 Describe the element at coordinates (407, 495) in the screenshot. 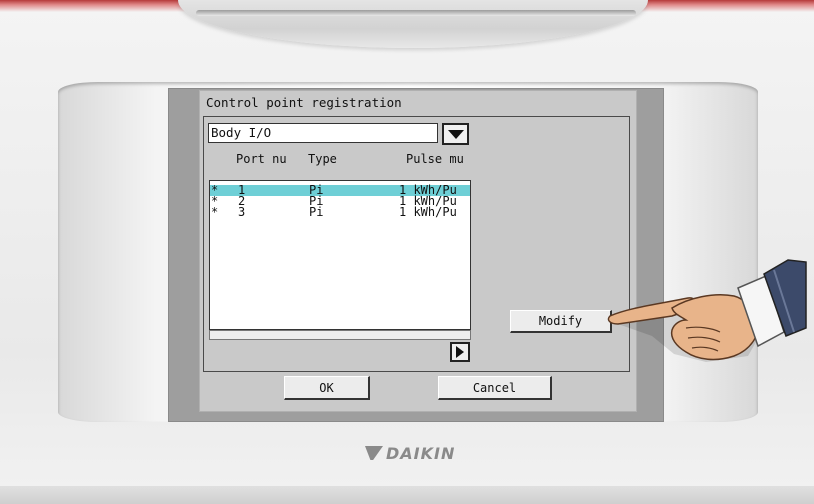

I see `bottom-band` at that location.